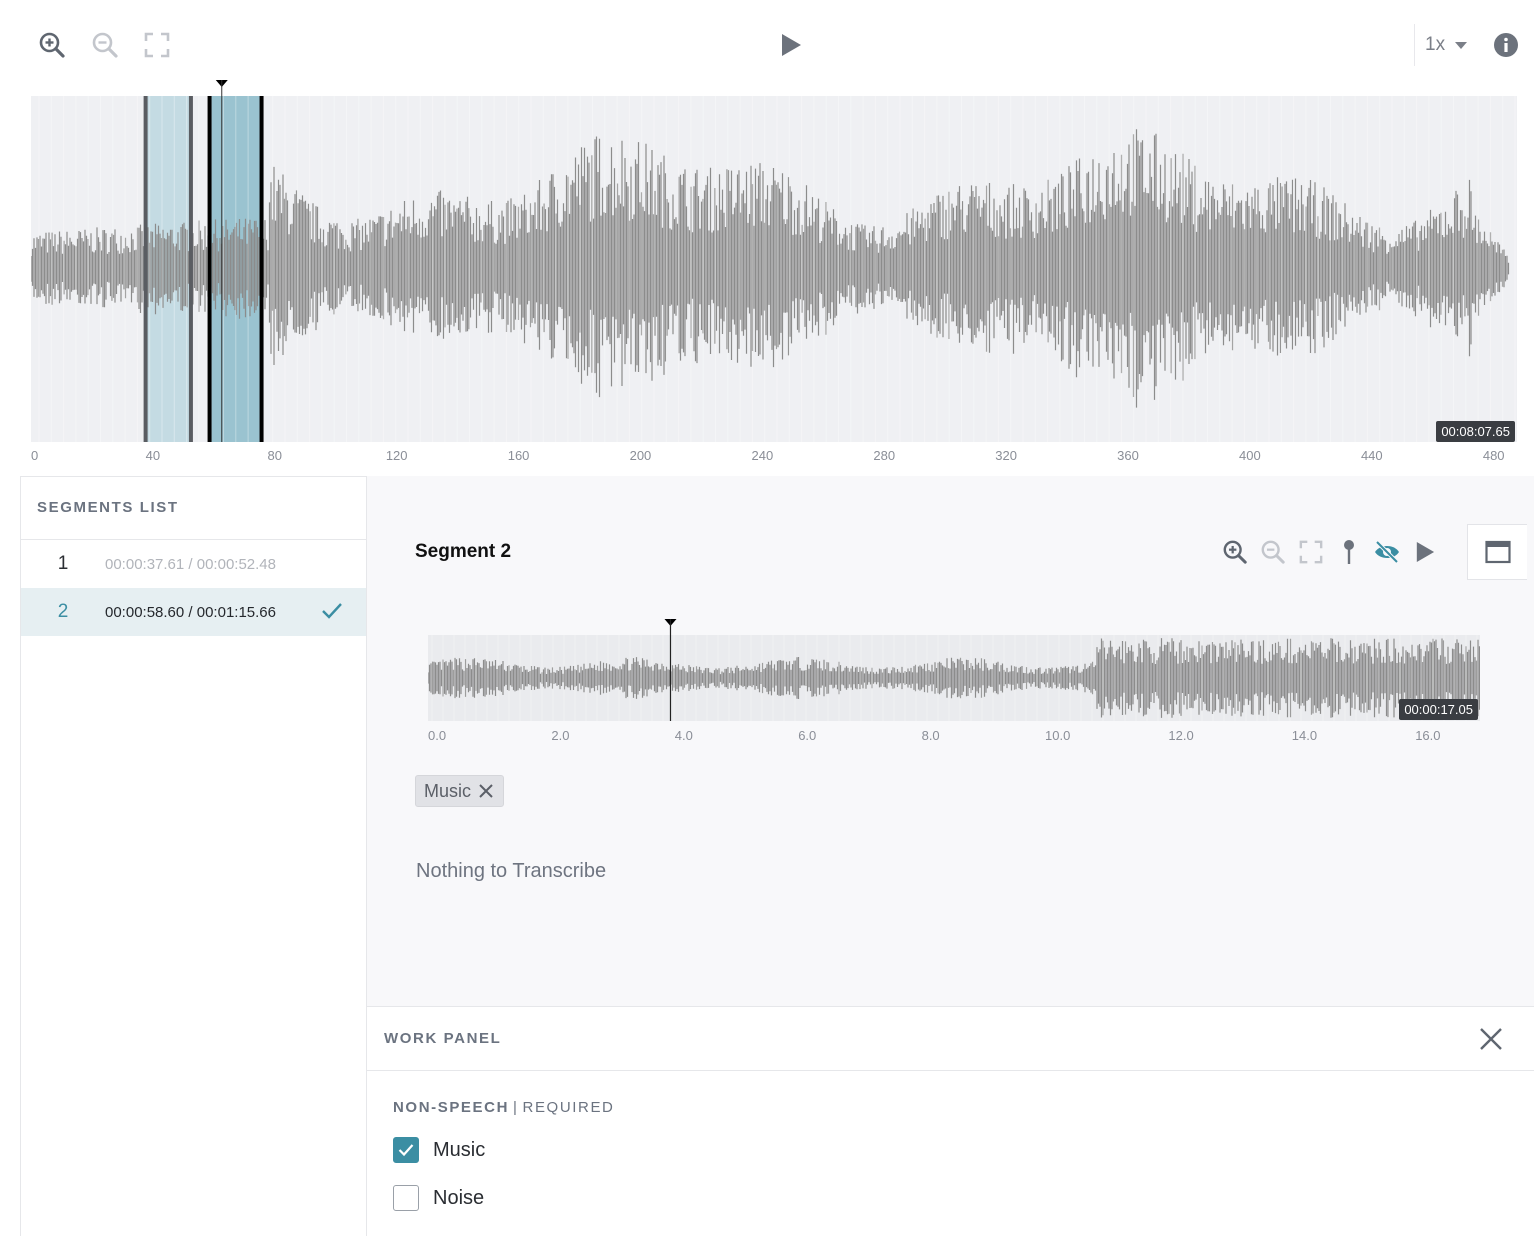 Image resolution: width=1534 pixels, height=1236 pixels. Describe the element at coordinates (396, 455) in the screenshot. I see `time-tick: 120` at that location.